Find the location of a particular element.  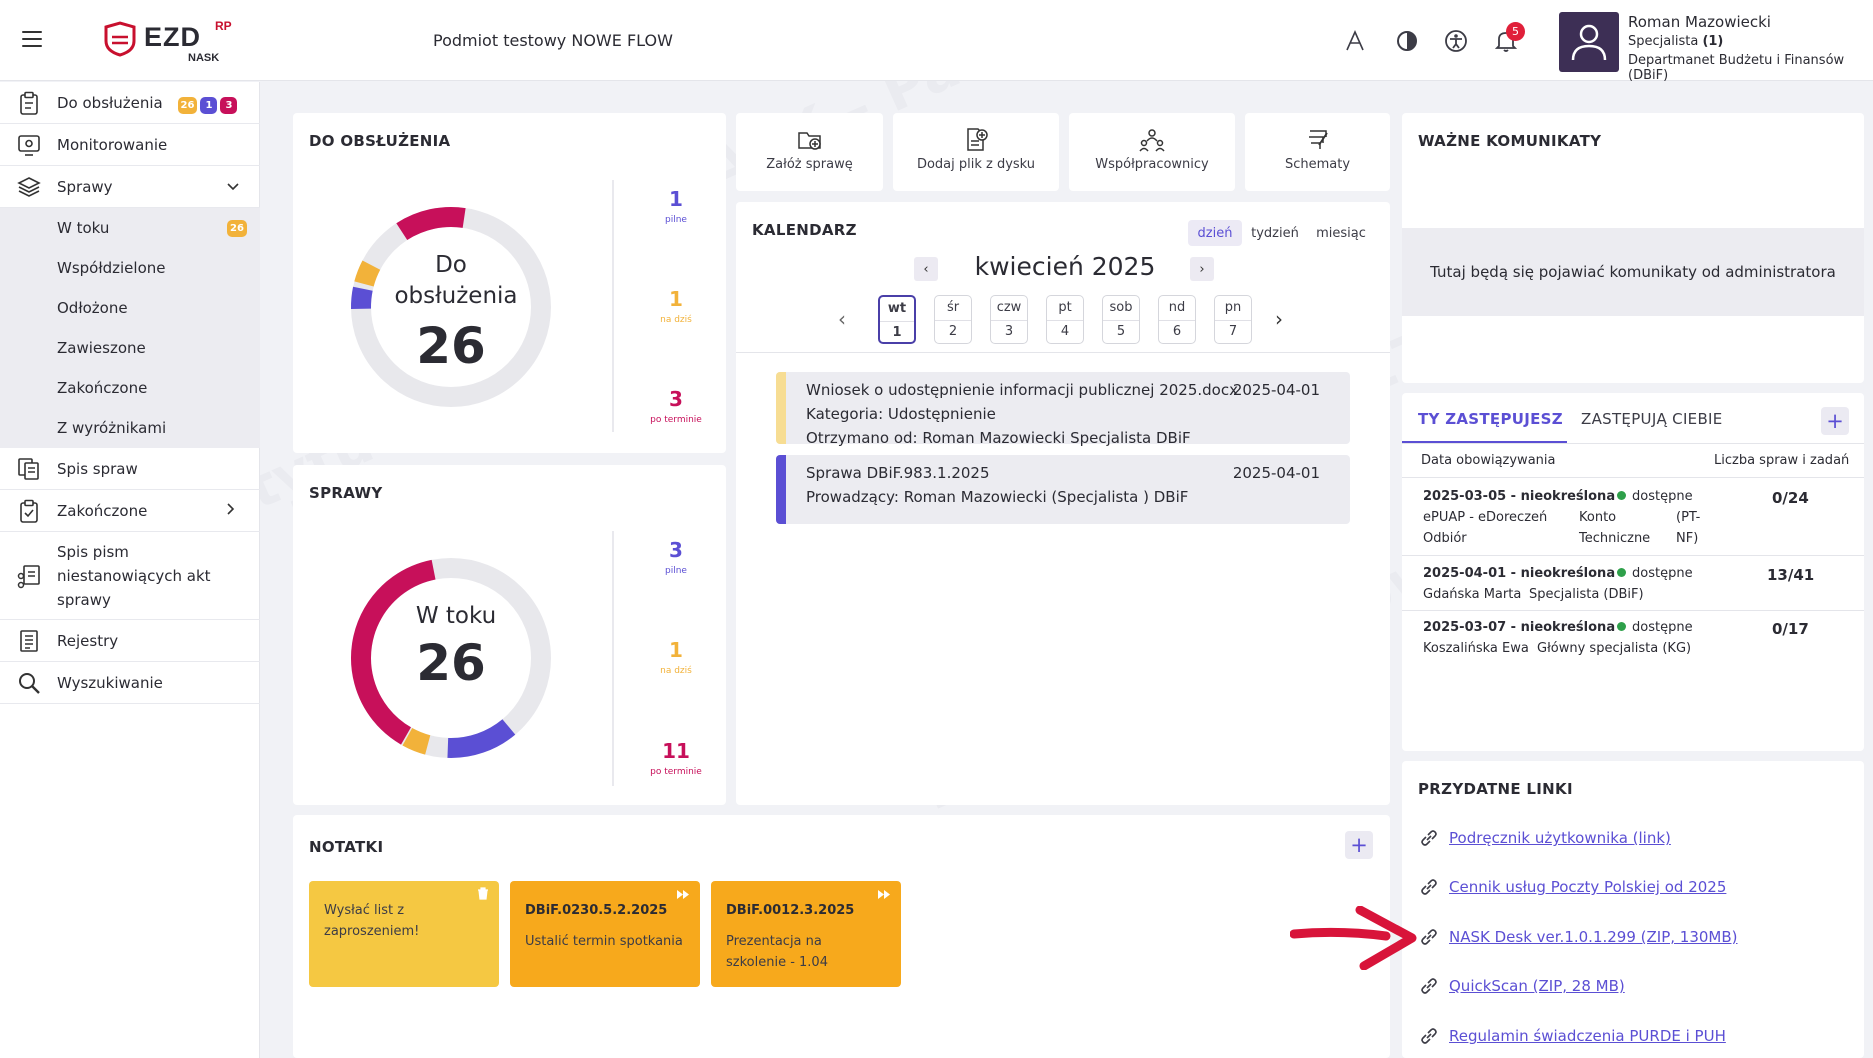

link-item: QuickScan (ZIP, 28 MB) is located at coordinates (1521, 986).